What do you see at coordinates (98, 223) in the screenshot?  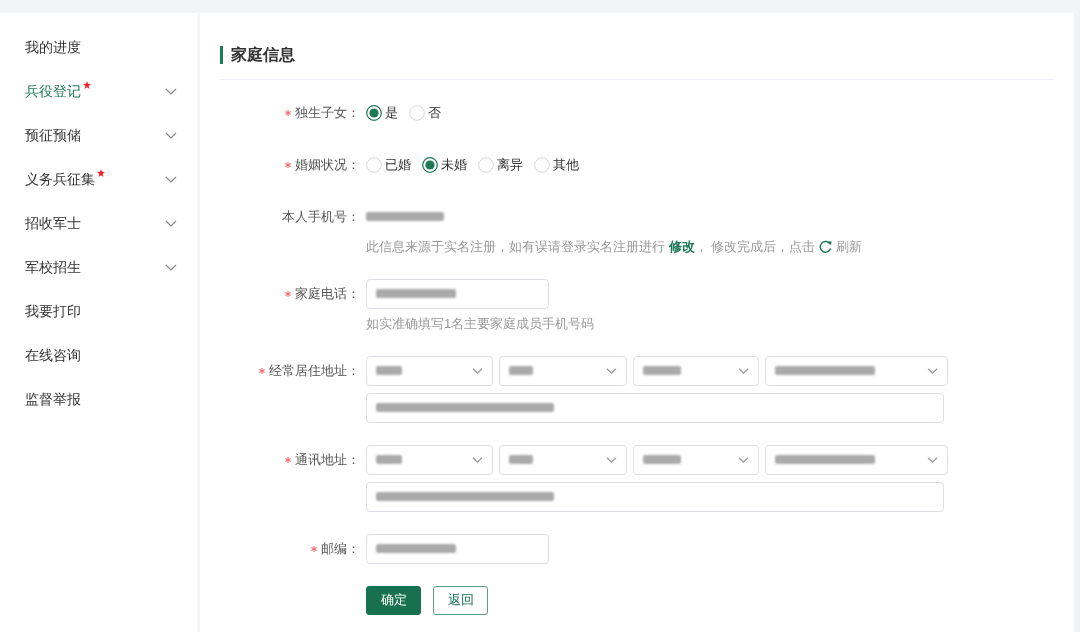 I see `sidebar-item: 招收军士` at bounding box center [98, 223].